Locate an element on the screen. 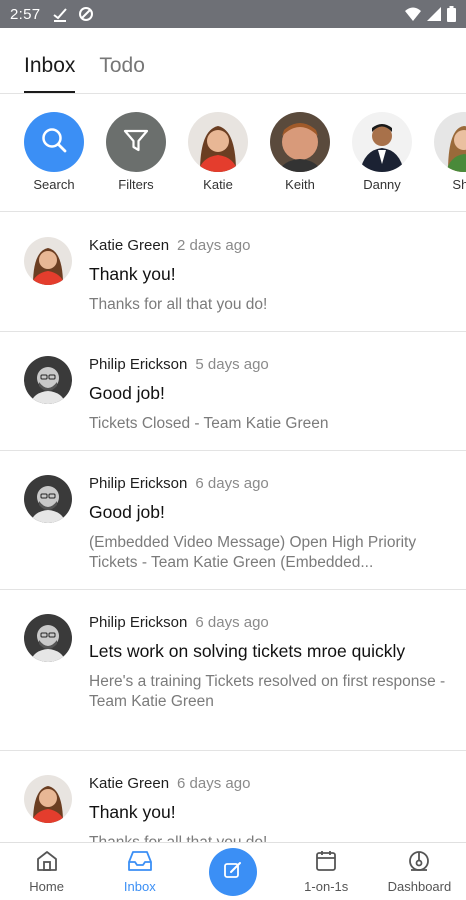 The height and width of the screenshot is (900, 466). filters-chip-circle is located at coordinates (136, 142).